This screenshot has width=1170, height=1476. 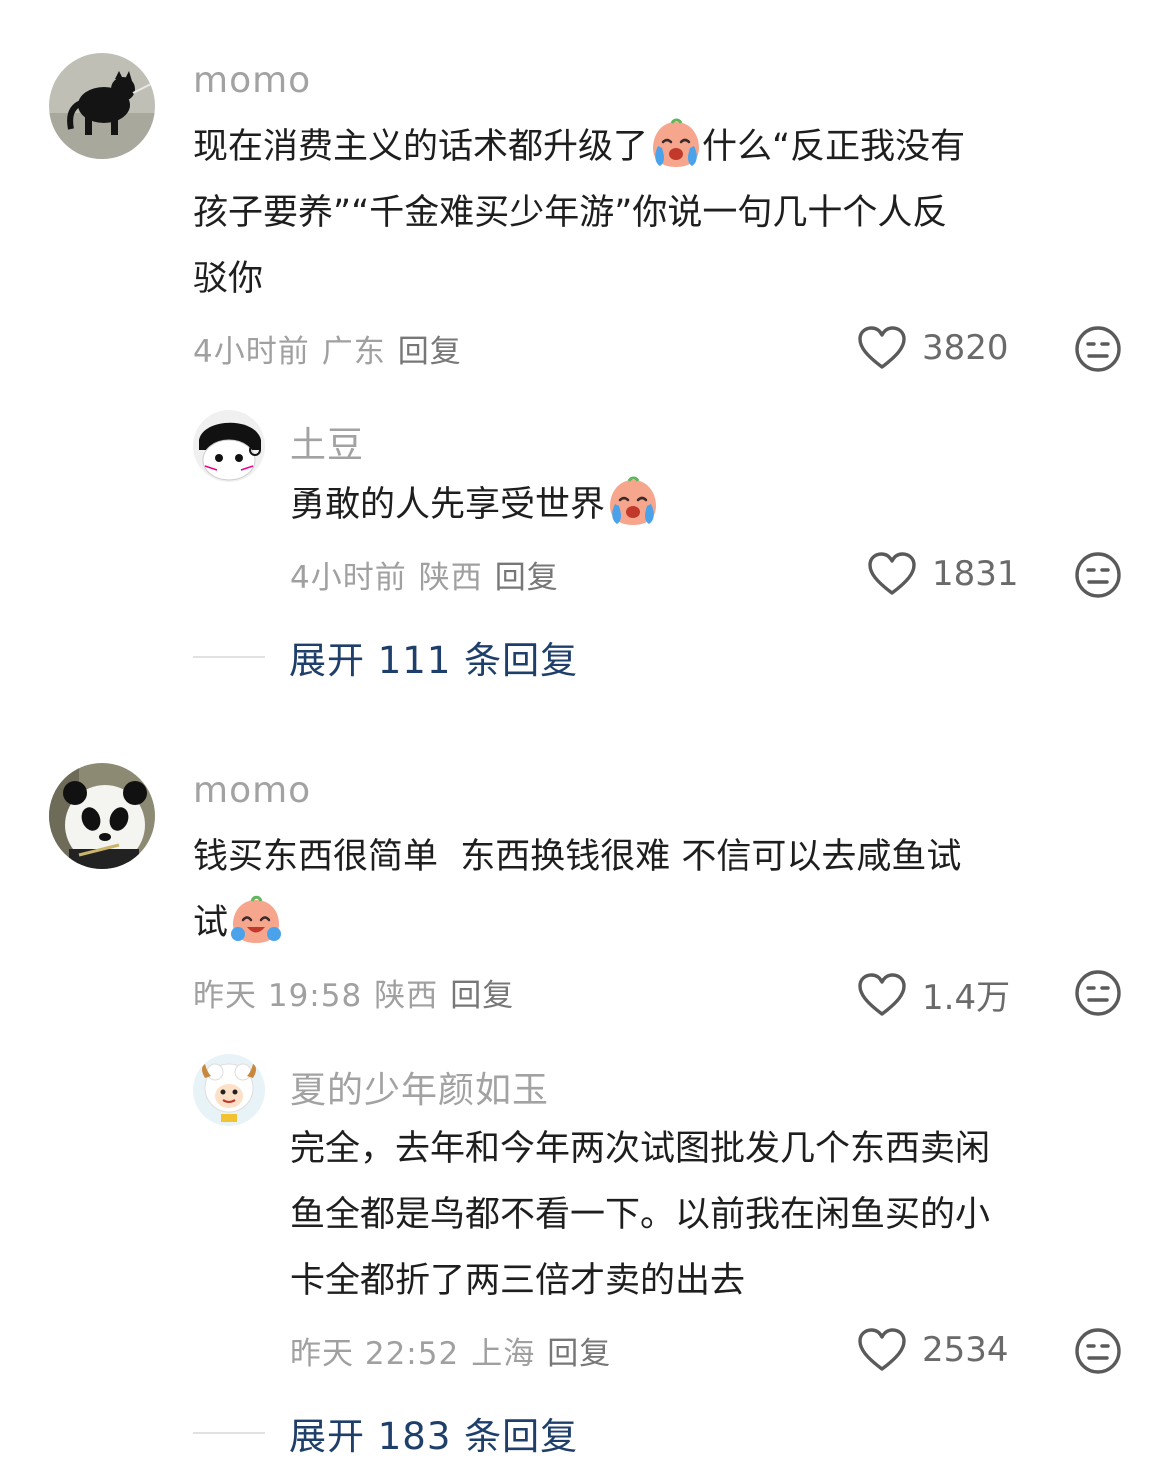 I want to click on comment-text-line: 钱买东西很简单 东西换钱很难 不信可以去咸鱼试, so click(x=577, y=857).